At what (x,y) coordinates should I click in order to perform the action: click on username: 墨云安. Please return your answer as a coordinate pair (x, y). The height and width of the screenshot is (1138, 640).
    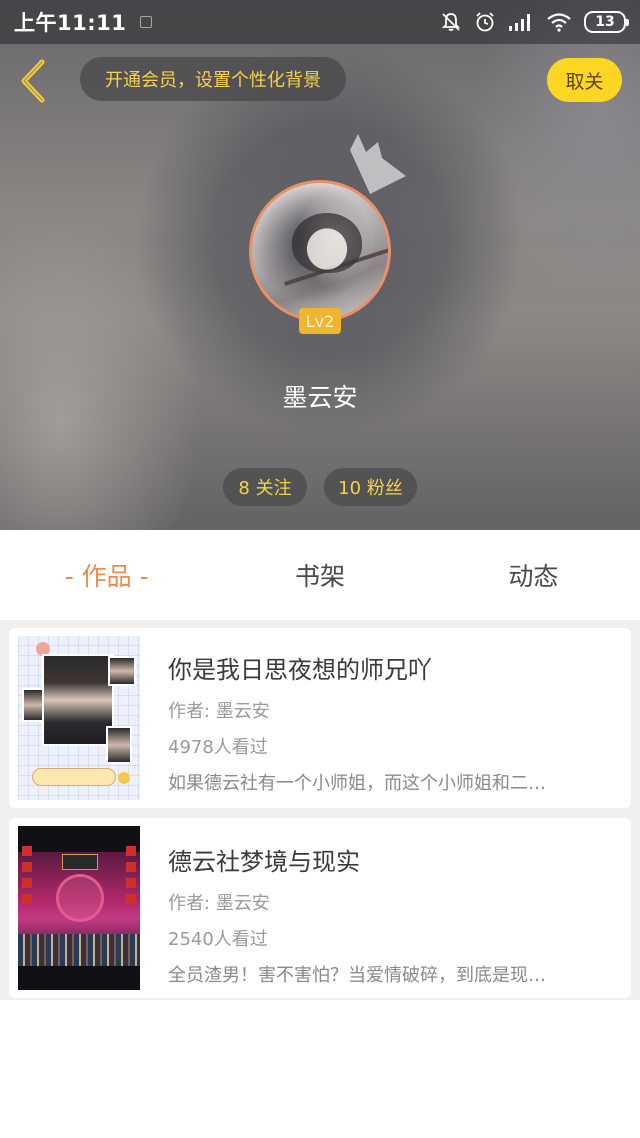
    Looking at the image, I should click on (320, 397).